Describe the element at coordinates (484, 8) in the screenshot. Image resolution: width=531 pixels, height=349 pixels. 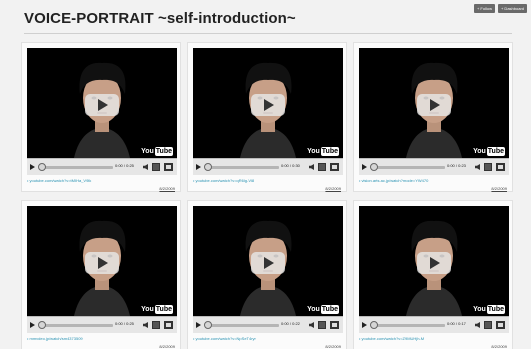
I see `follow-button: + Follow` at that location.